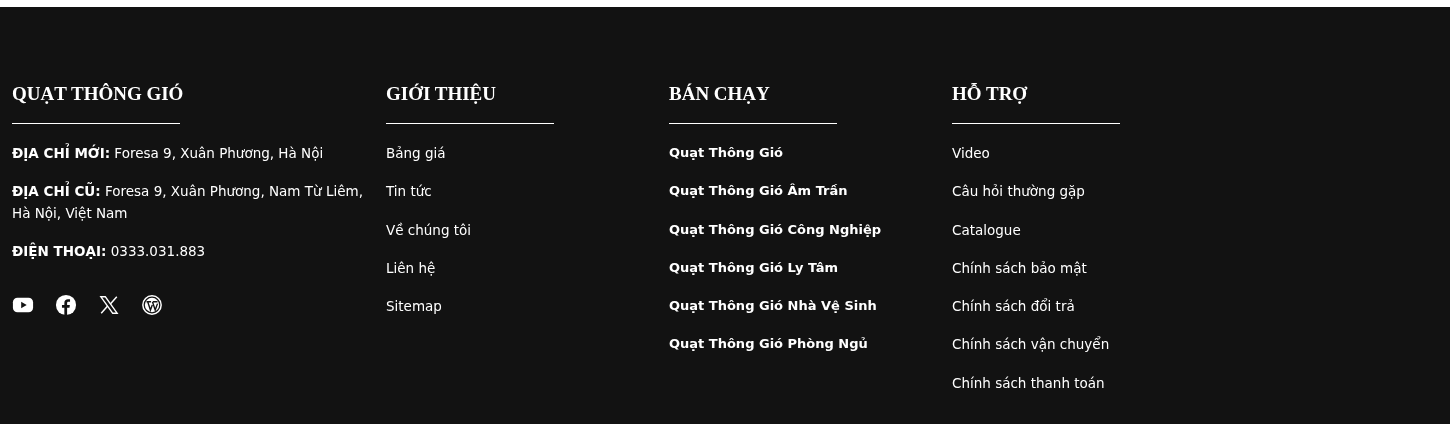 This screenshot has height=424, width=1450. I want to click on footer-link: Tin tức, so click(409, 191).